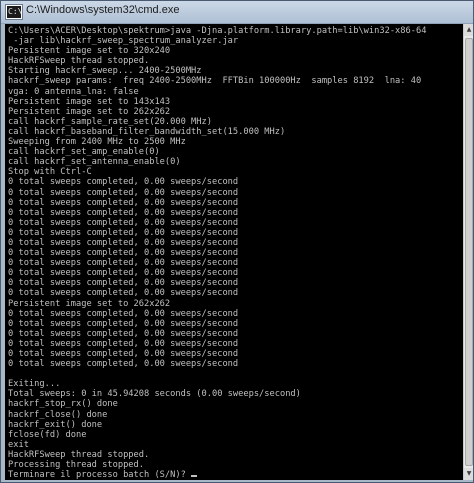 This screenshot has height=483, width=474. What do you see at coordinates (103, 10) in the screenshot?
I see `window-title: C:\Windows\system32\cmd.exe` at bounding box center [103, 10].